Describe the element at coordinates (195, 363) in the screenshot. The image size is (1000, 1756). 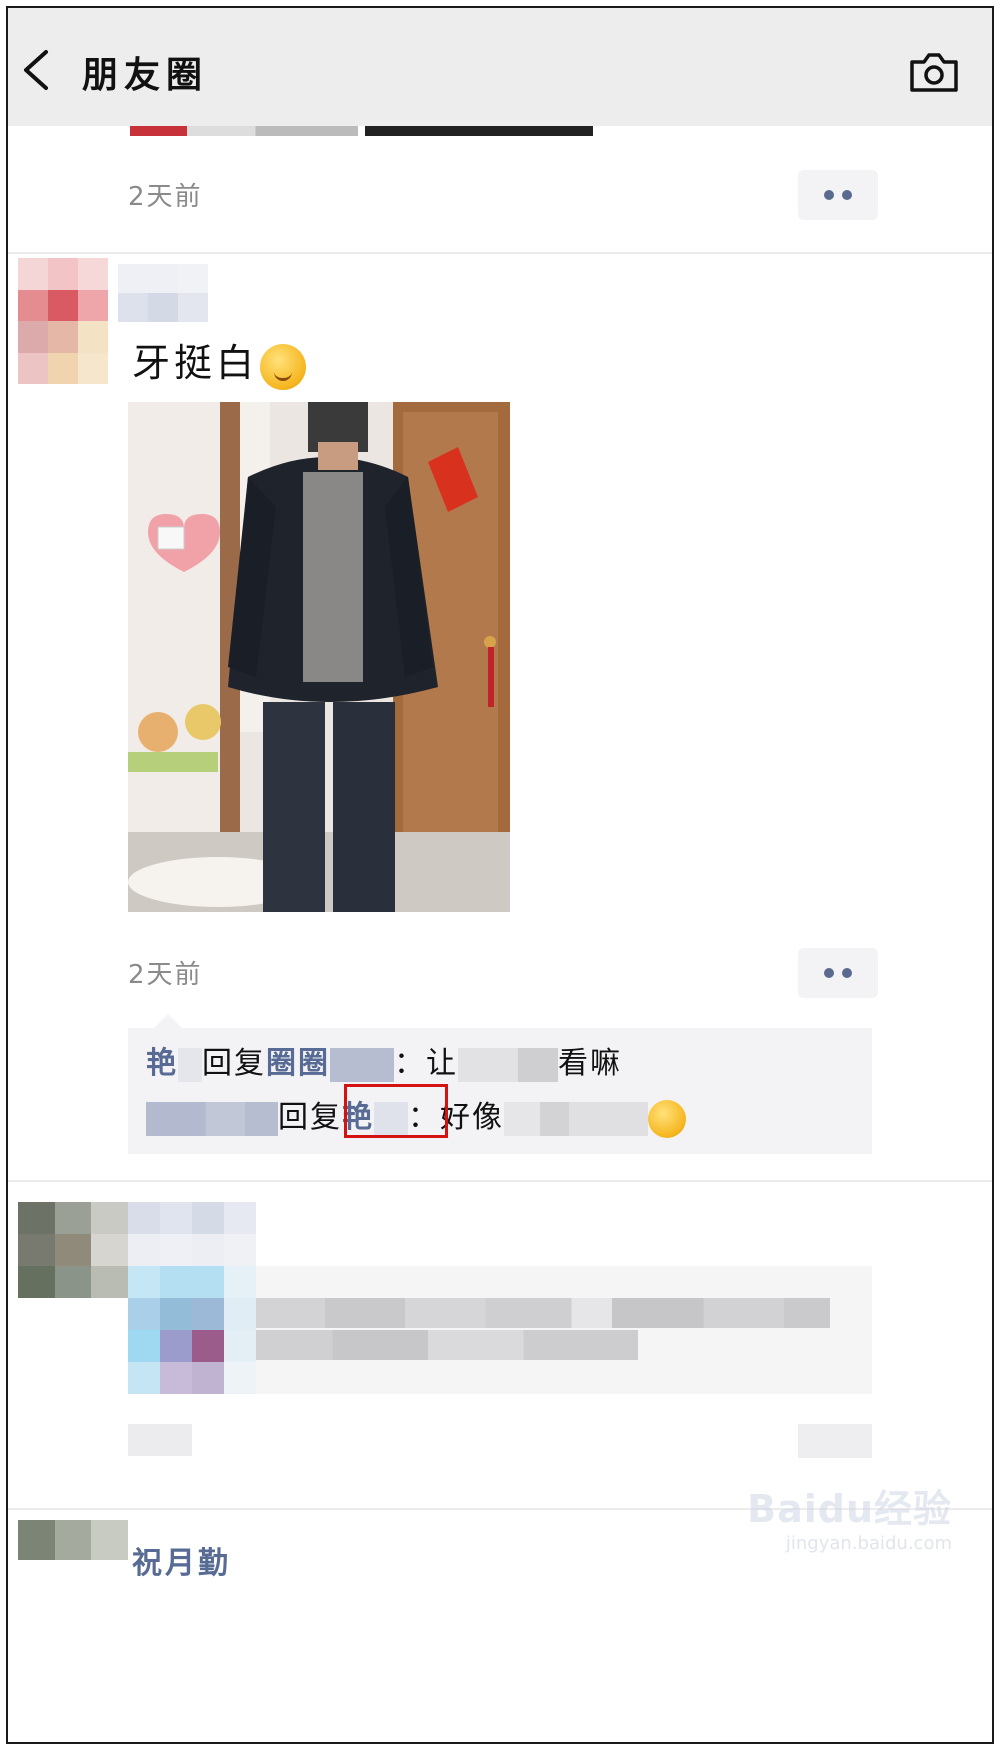
I see `post-text-content: 牙挺白` at that location.